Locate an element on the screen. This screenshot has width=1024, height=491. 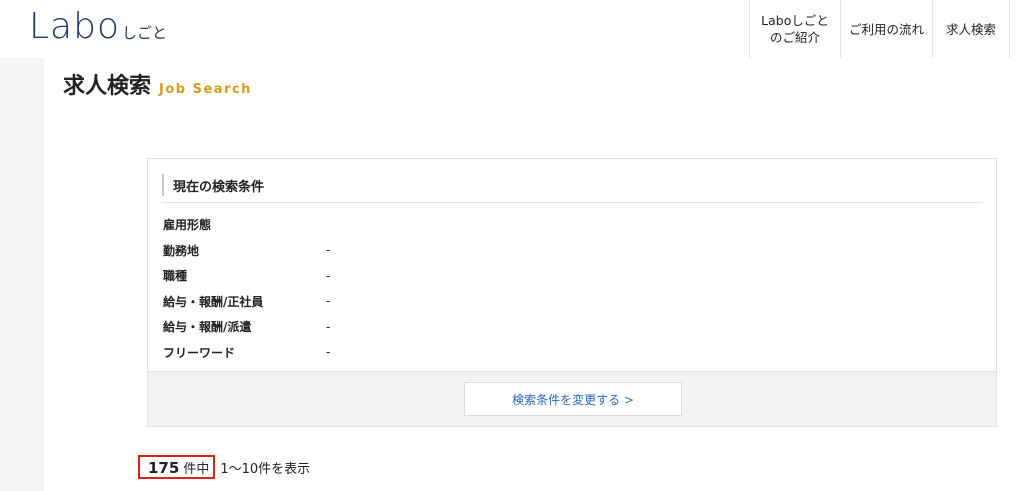
condition-row-location: 勤務地 - is located at coordinates (246, 251).